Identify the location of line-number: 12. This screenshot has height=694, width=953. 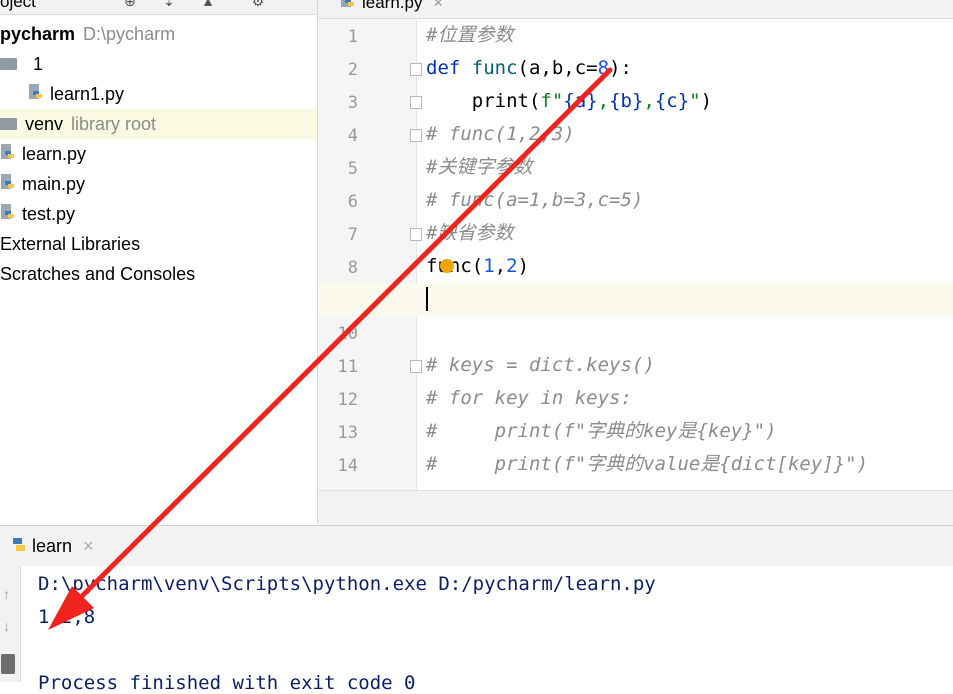
(347, 400).